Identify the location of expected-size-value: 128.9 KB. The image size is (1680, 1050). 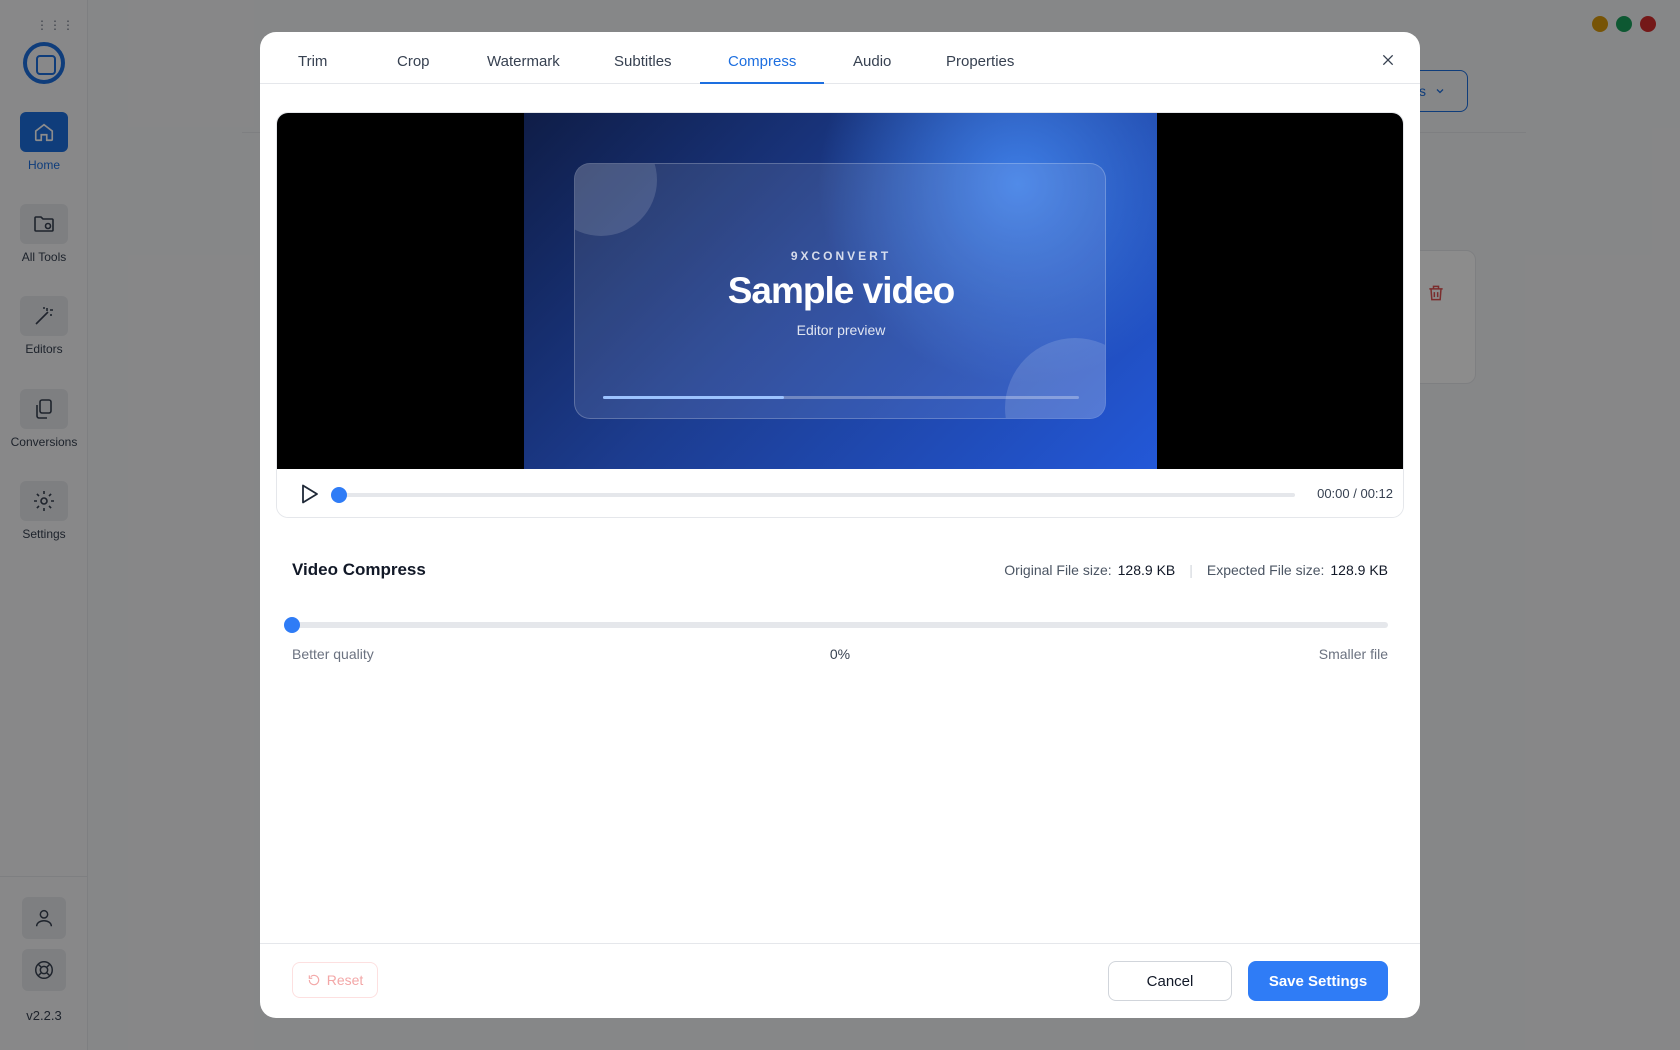
(1359, 570).